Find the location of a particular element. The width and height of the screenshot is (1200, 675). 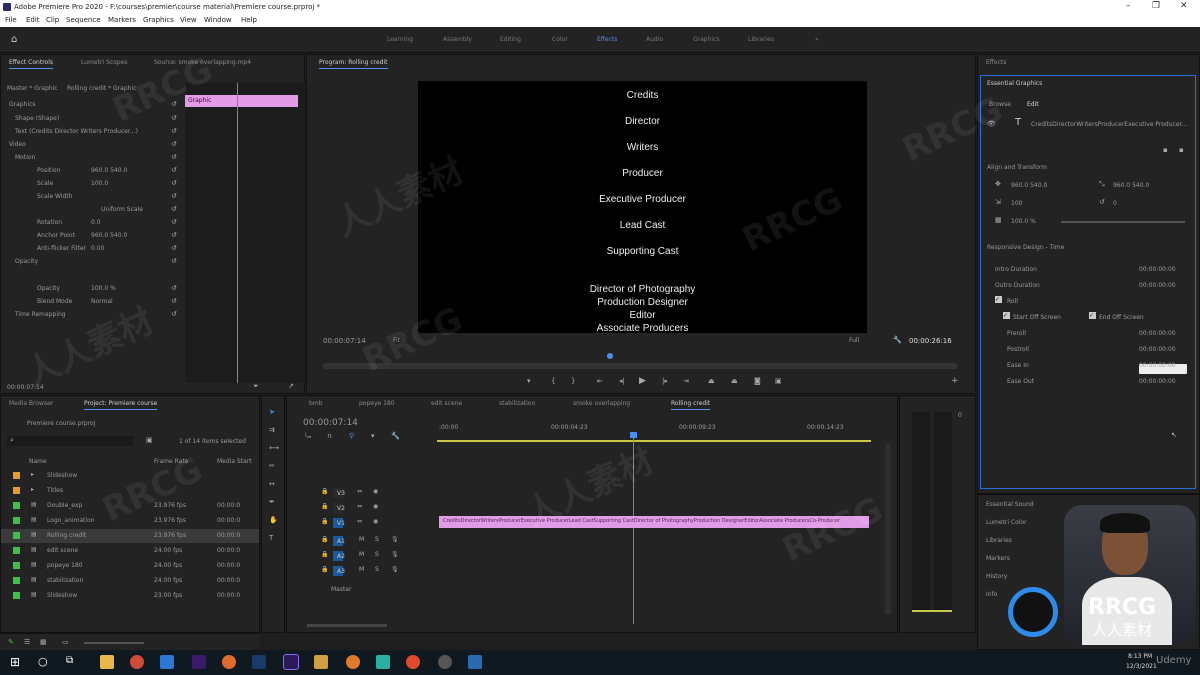

effects-panel-tab: Effects is located at coordinates (996, 62).